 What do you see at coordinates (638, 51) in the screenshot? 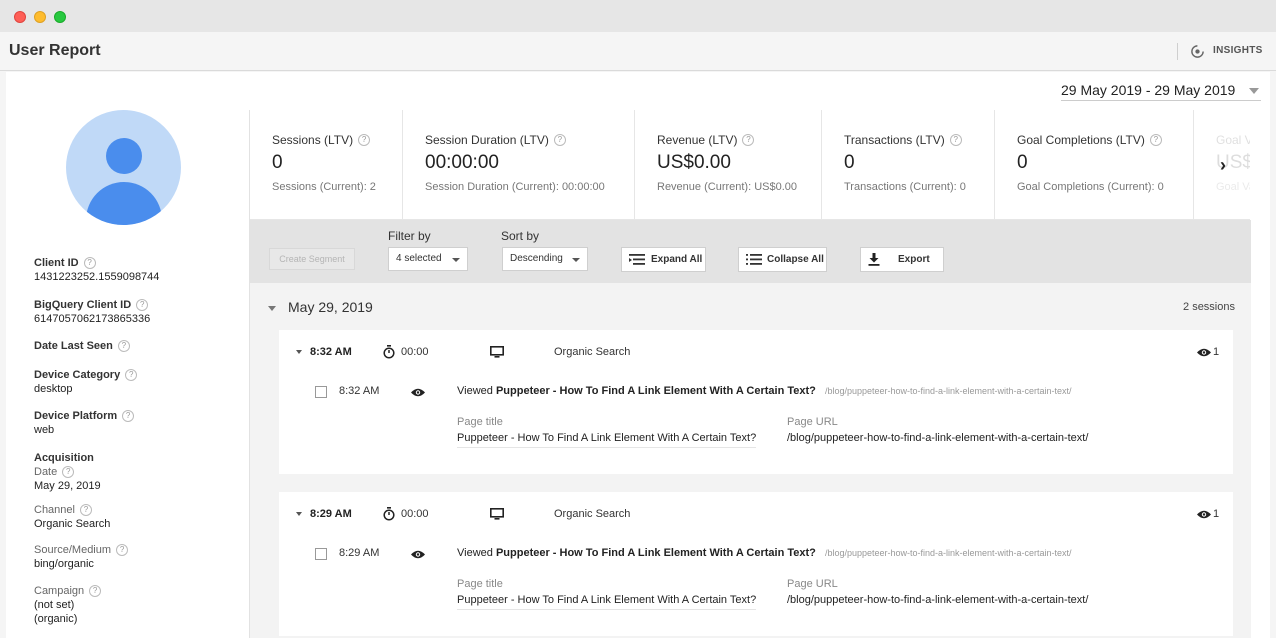
I see `report-header: User Report INSIGHTS` at bounding box center [638, 51].